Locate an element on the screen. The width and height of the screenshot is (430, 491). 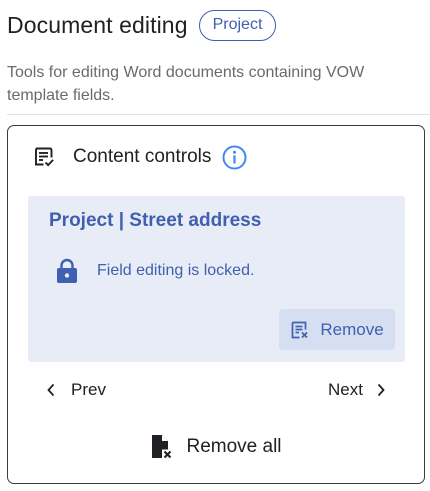
prev-button: Prev is located at coordinates (76, 390).